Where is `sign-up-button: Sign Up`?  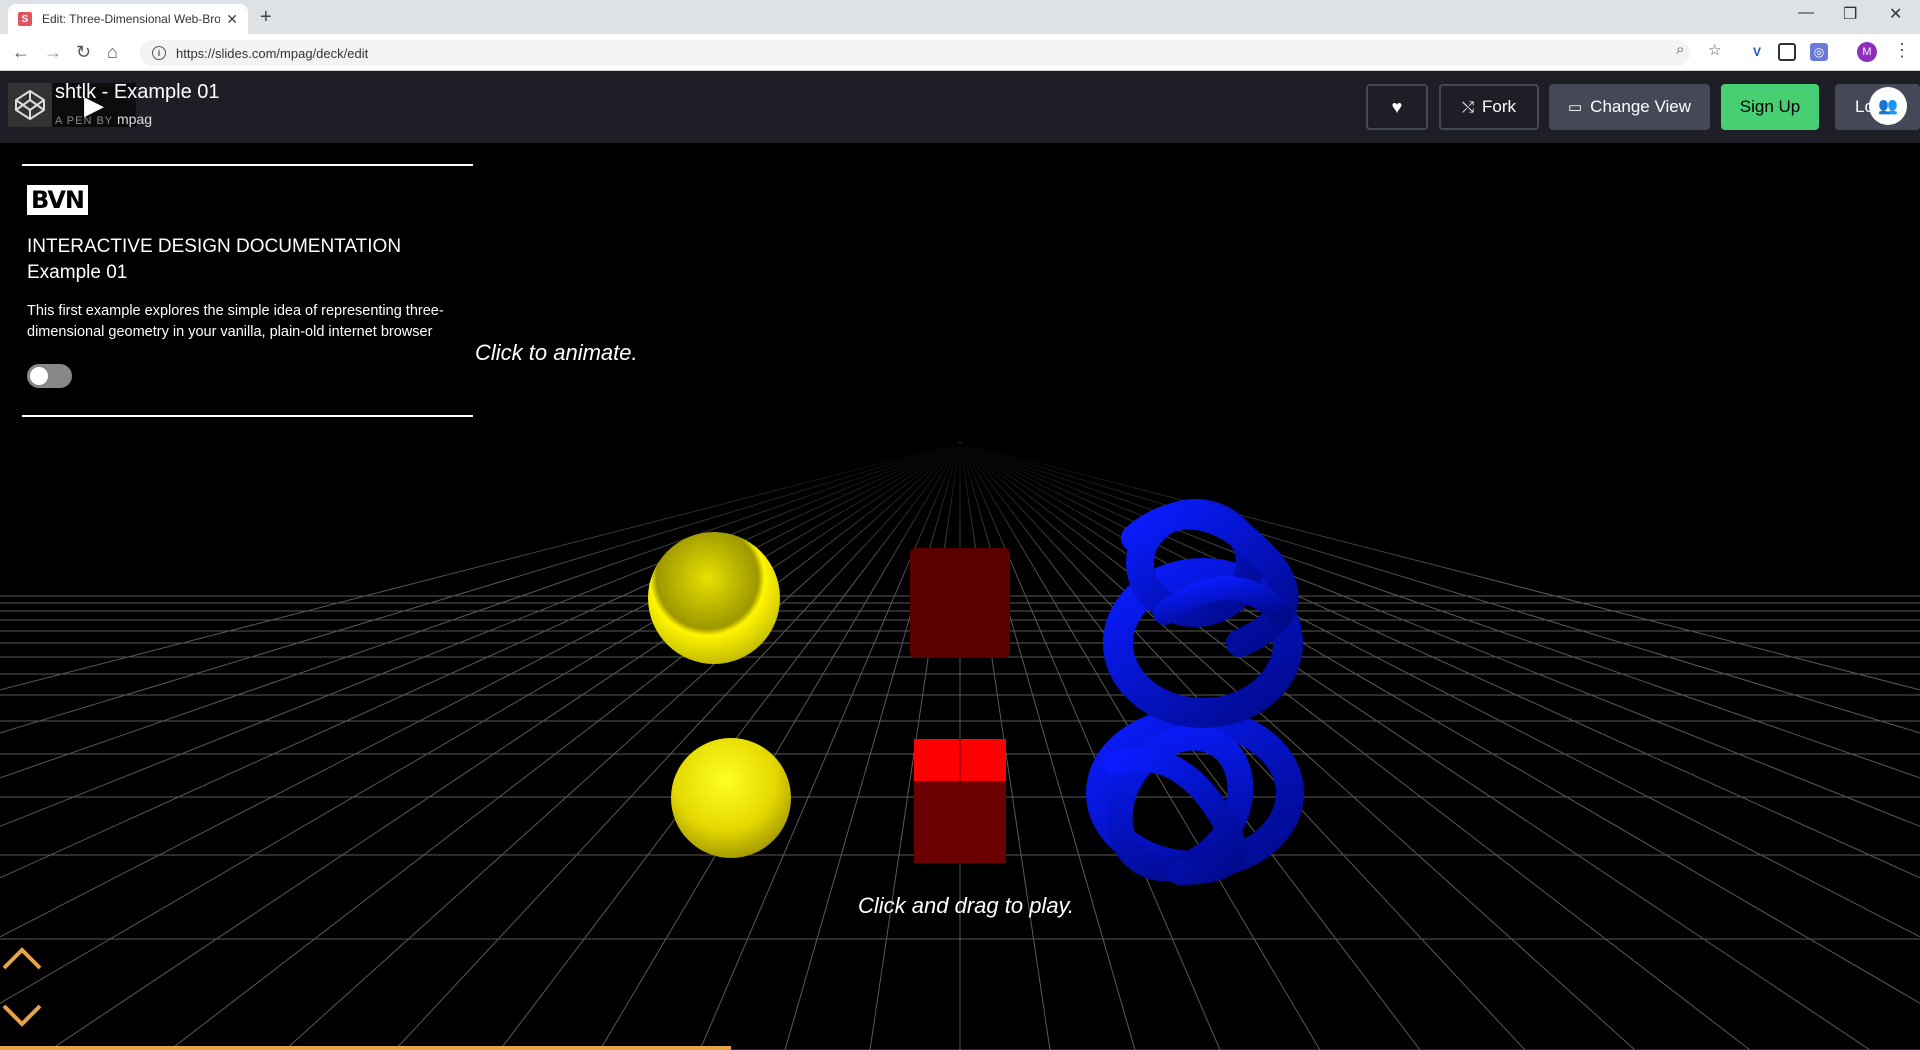
sign-up-button: Sign Up is located at coordinates (1770, 107).